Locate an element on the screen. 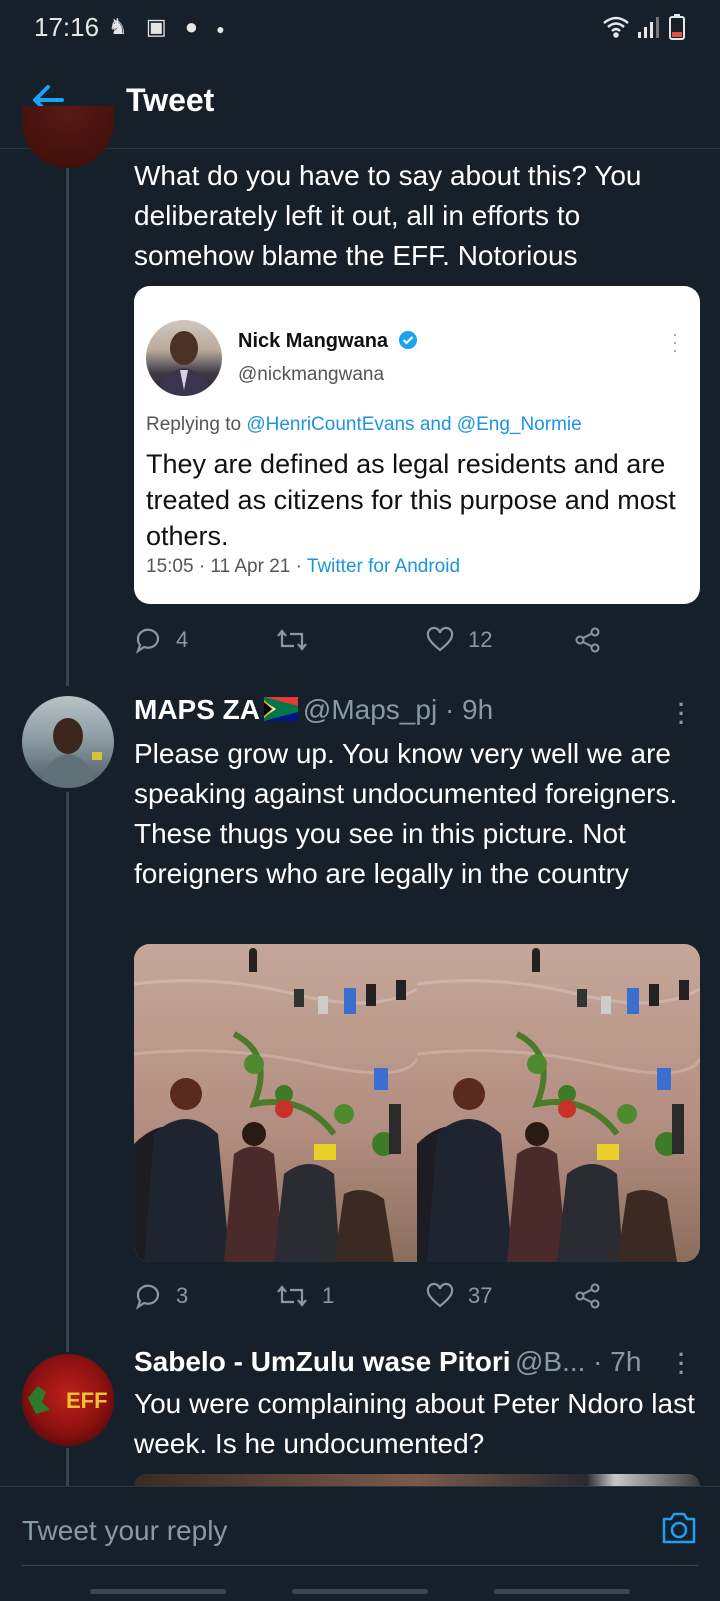  person-walking-icon: ♞ is located at coordinates (121, 26).